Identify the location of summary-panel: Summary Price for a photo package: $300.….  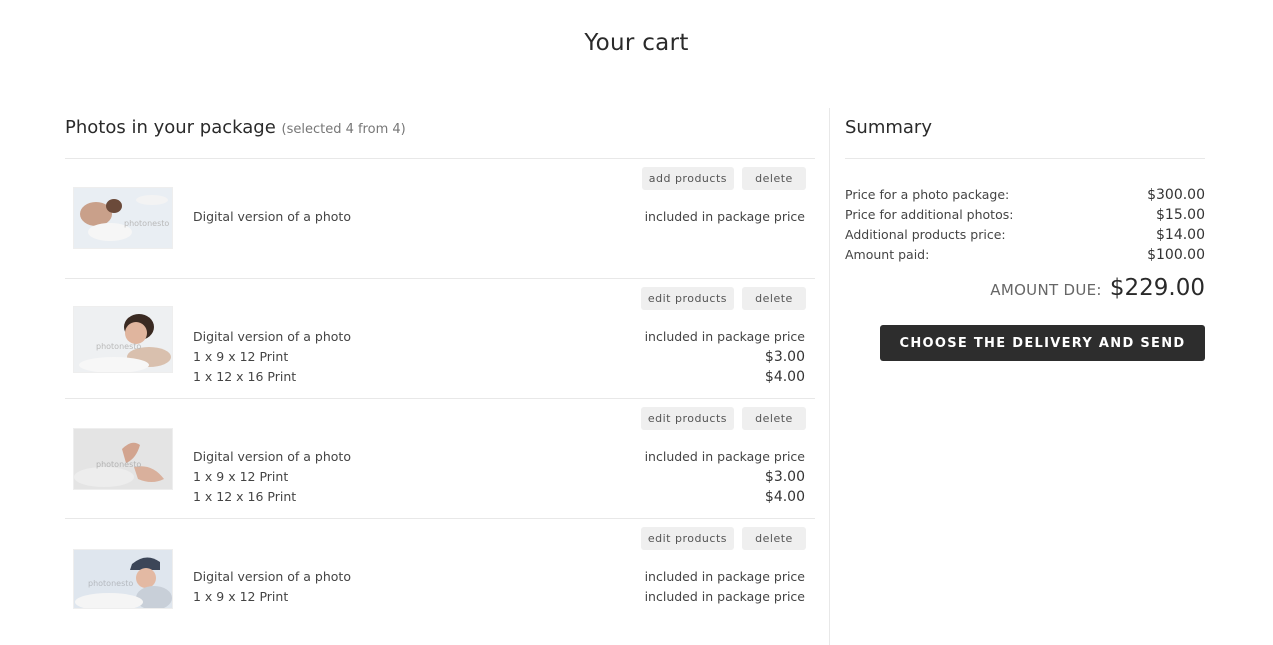
(1025, 238).